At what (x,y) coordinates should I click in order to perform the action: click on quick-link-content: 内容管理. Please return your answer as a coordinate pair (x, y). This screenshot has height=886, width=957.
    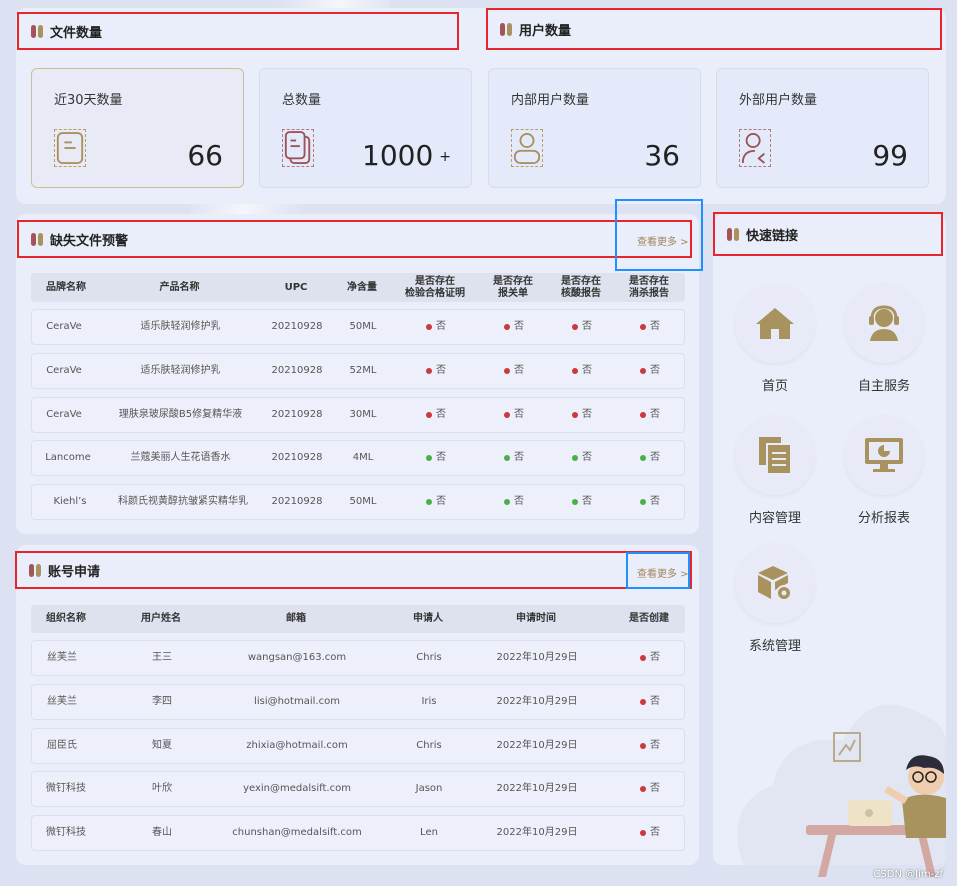
    Looking at the image, I should click on (775, 470).